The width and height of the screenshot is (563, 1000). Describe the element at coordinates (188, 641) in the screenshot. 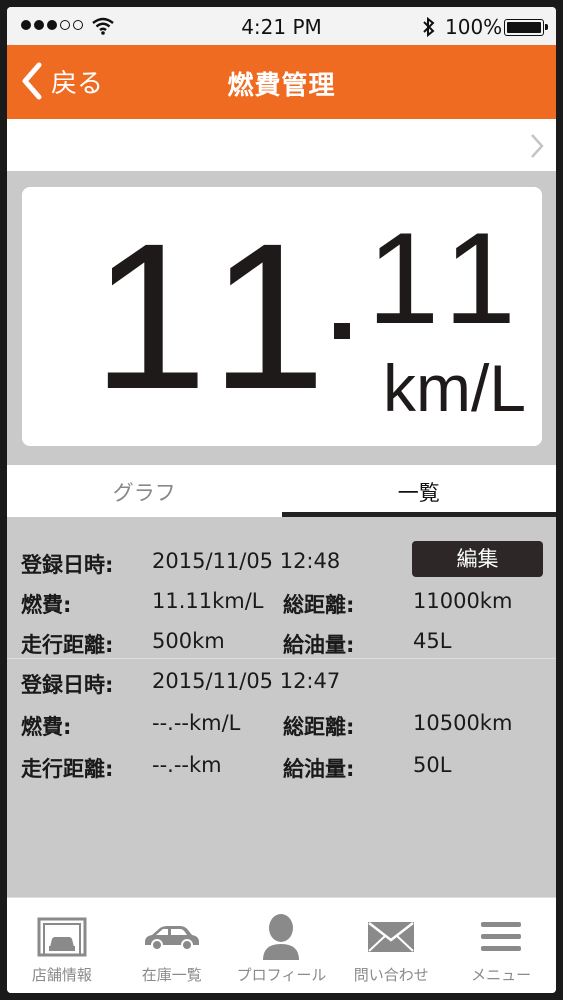

I see `trip-distance-value: 500km` at that location.